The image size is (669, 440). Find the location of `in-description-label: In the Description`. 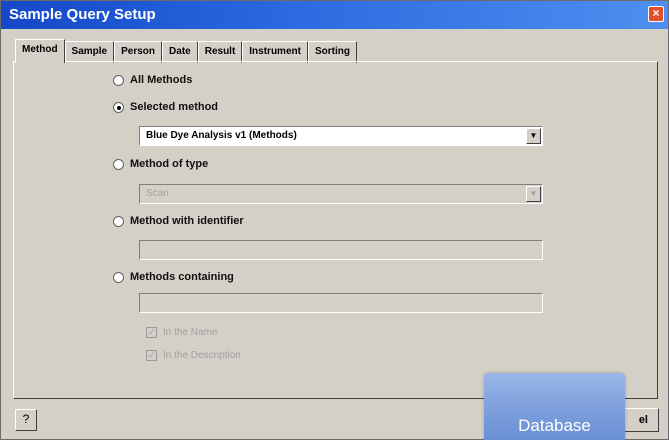

in-description-label: In the Description is located at coordinates (202, 355).